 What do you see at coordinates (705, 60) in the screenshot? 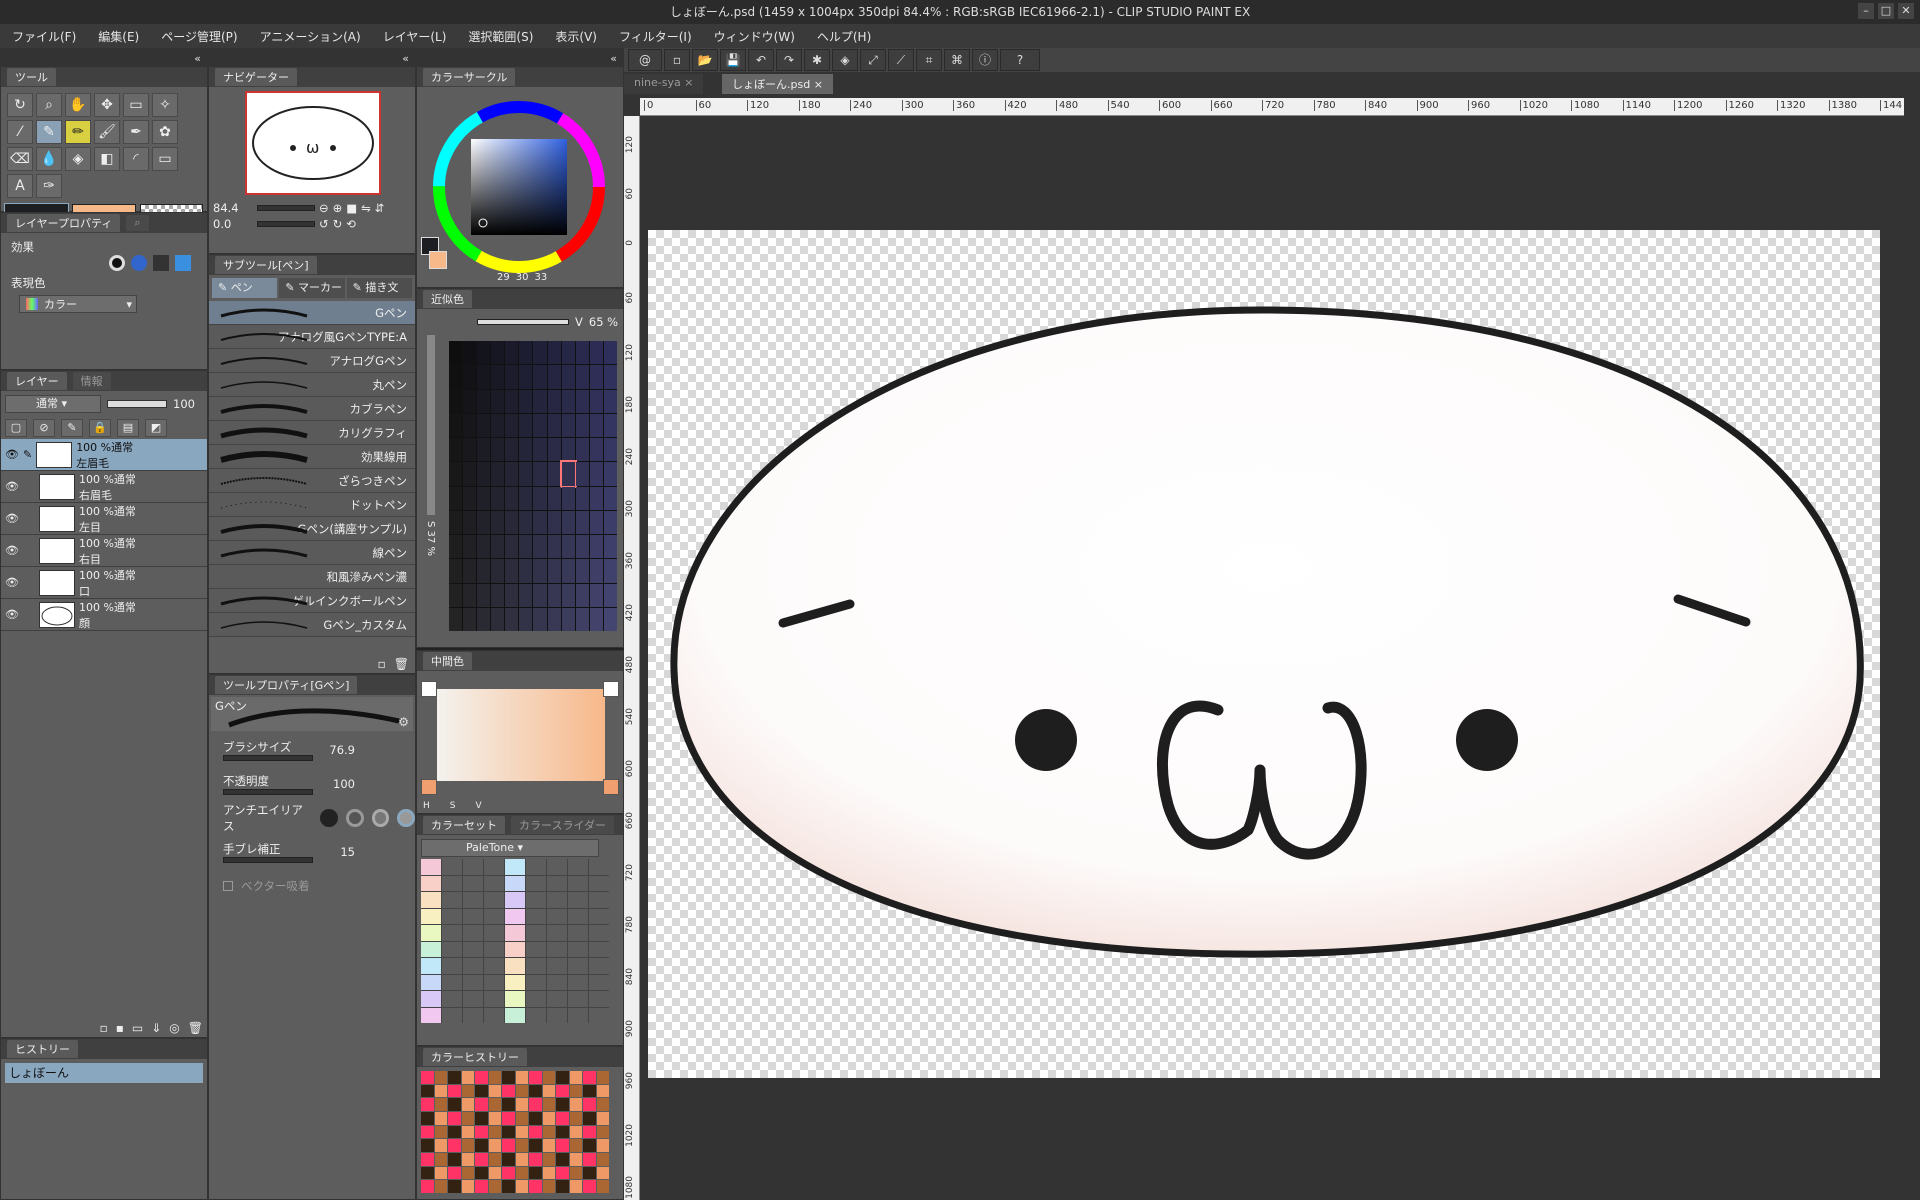
I see `open-file-icon: 📂` at bounding box center [705, 60].